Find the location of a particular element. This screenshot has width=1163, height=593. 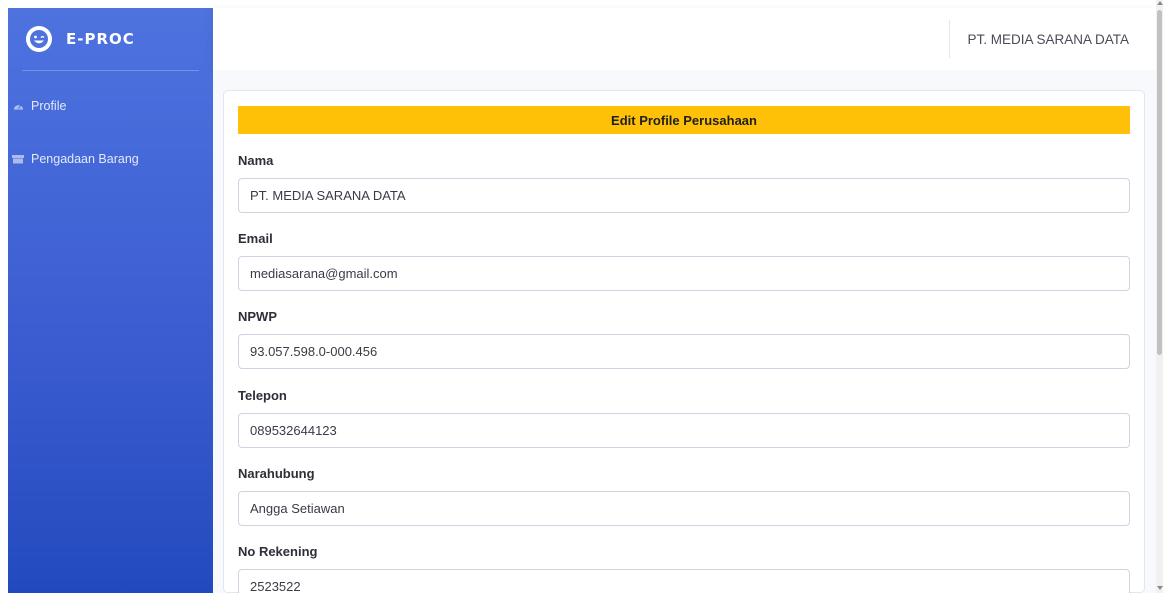

scroll-down-arrow-icon is located at coordinates (1160, 588).